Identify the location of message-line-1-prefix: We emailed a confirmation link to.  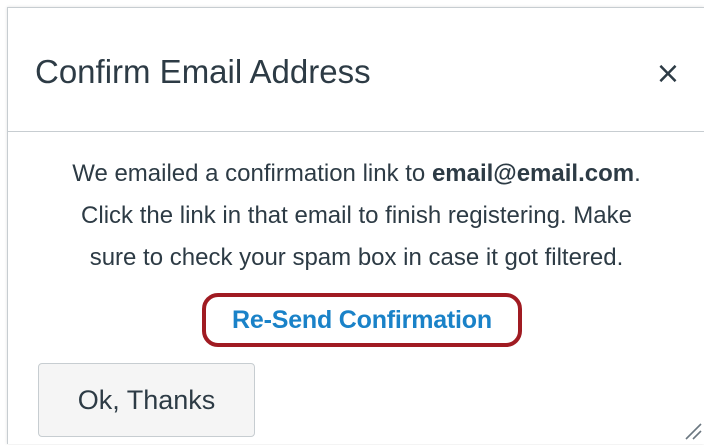
(252, 173).